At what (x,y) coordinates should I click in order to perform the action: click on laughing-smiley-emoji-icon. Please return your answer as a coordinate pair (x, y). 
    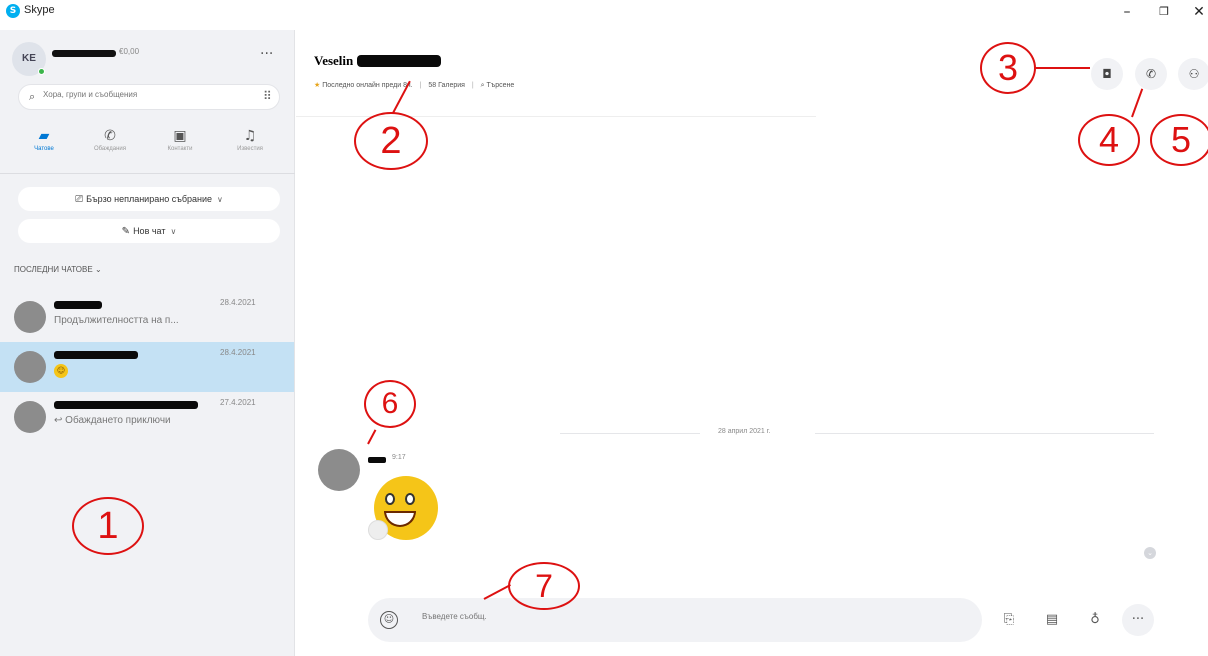
    Looking at the image, I should click on (404, 509).